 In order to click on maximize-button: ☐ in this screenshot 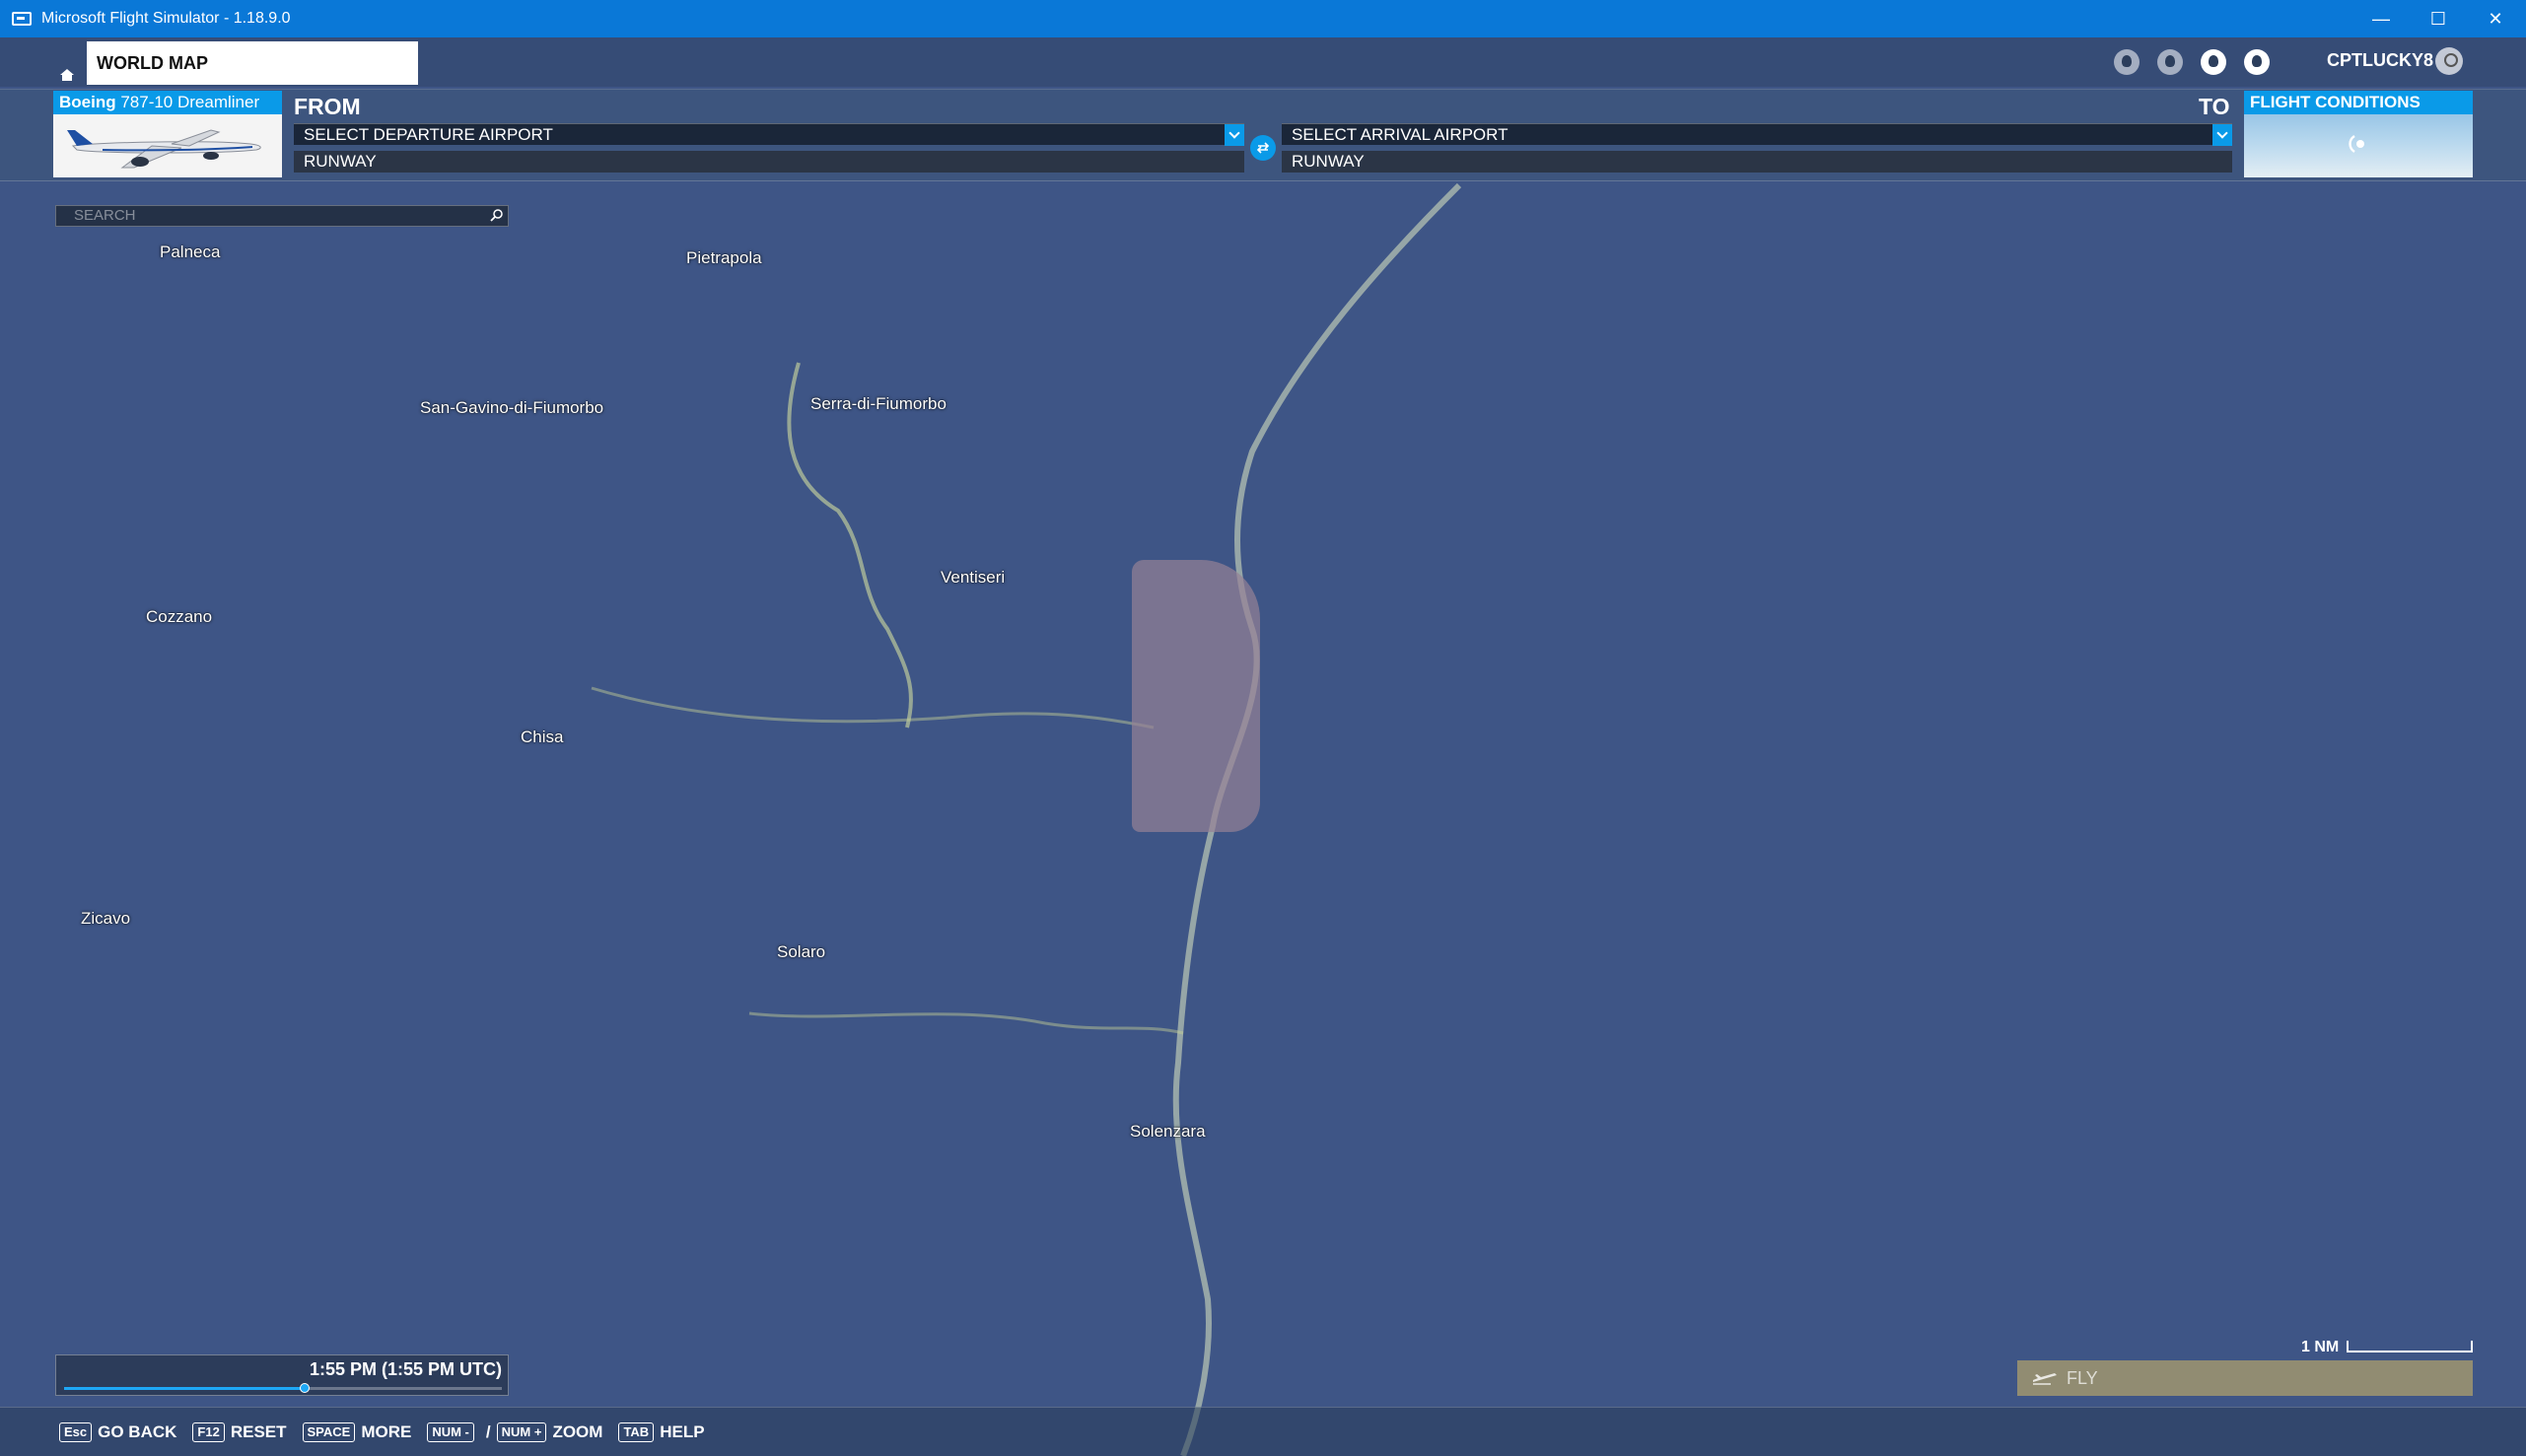, I will do `click(2438, 18)`.